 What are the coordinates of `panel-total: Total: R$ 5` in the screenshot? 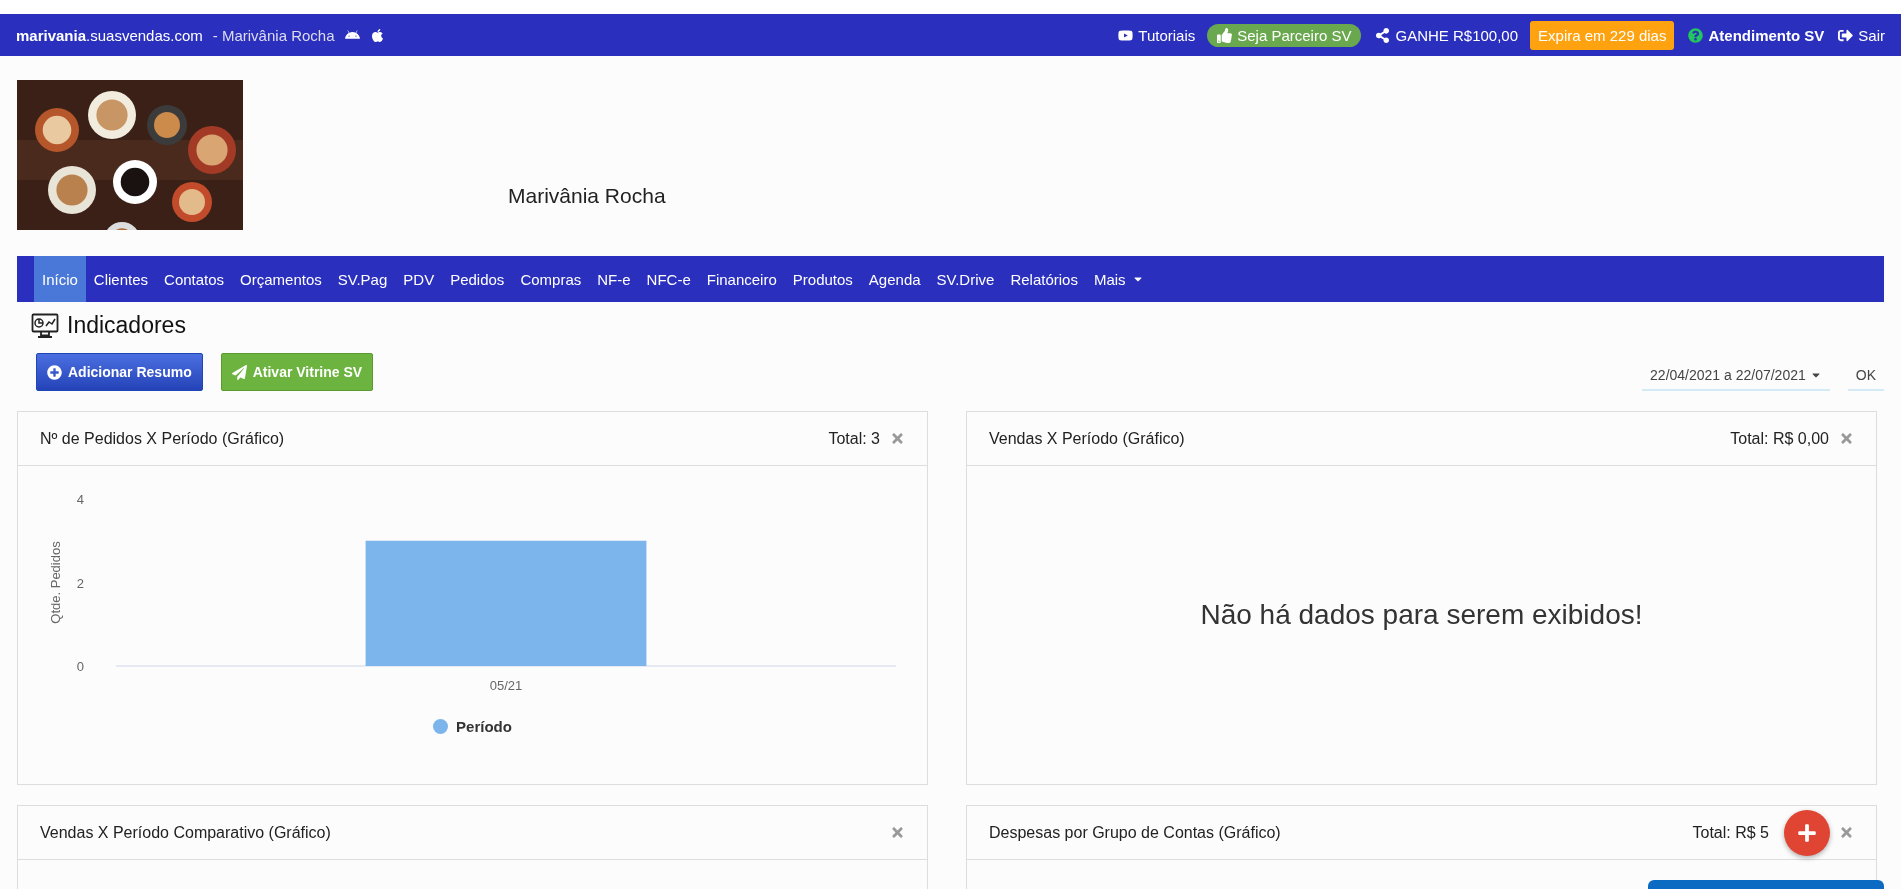 It's located at (1730, 832).